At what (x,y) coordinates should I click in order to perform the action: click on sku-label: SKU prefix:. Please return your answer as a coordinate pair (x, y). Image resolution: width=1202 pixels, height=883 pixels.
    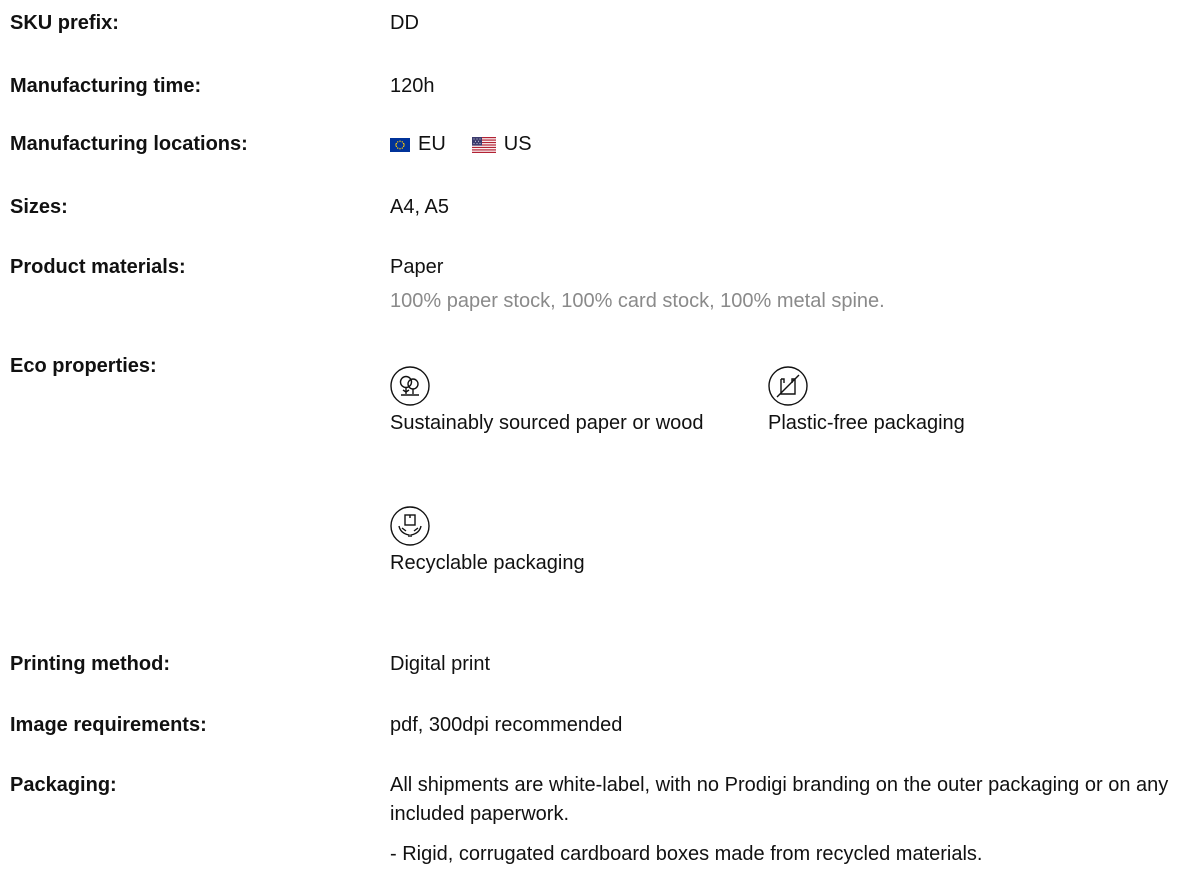
    Looking at the image, I should click on (64, 23).